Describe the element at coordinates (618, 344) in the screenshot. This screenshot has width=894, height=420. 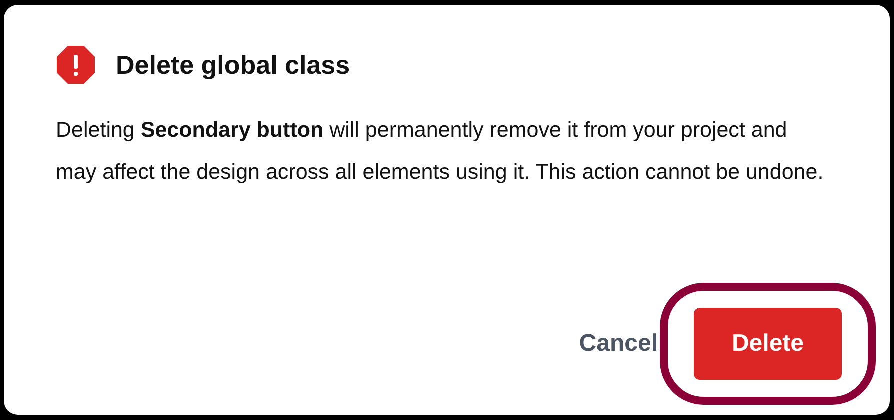
I see `cancel-button: Cancel` at that location.